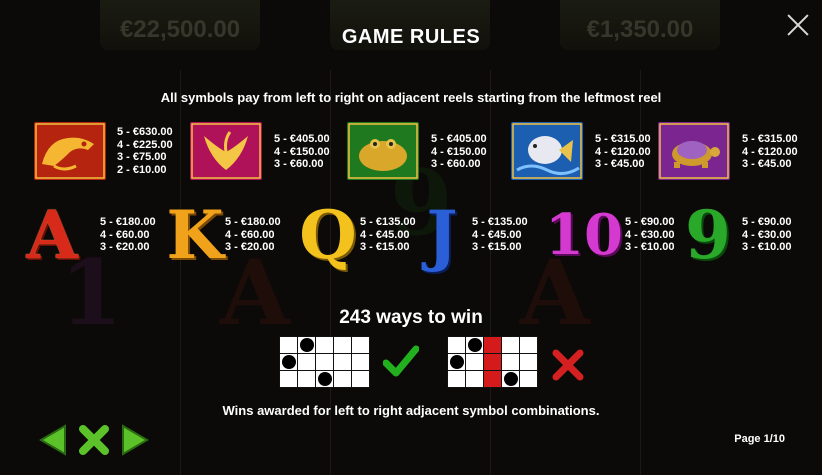  Describe the element at coordinates (767, 234) in the screenshot. I see `symbol-9-paytable: 5 - €90.00 4 - €30.00 3 - €10.00` at that location.